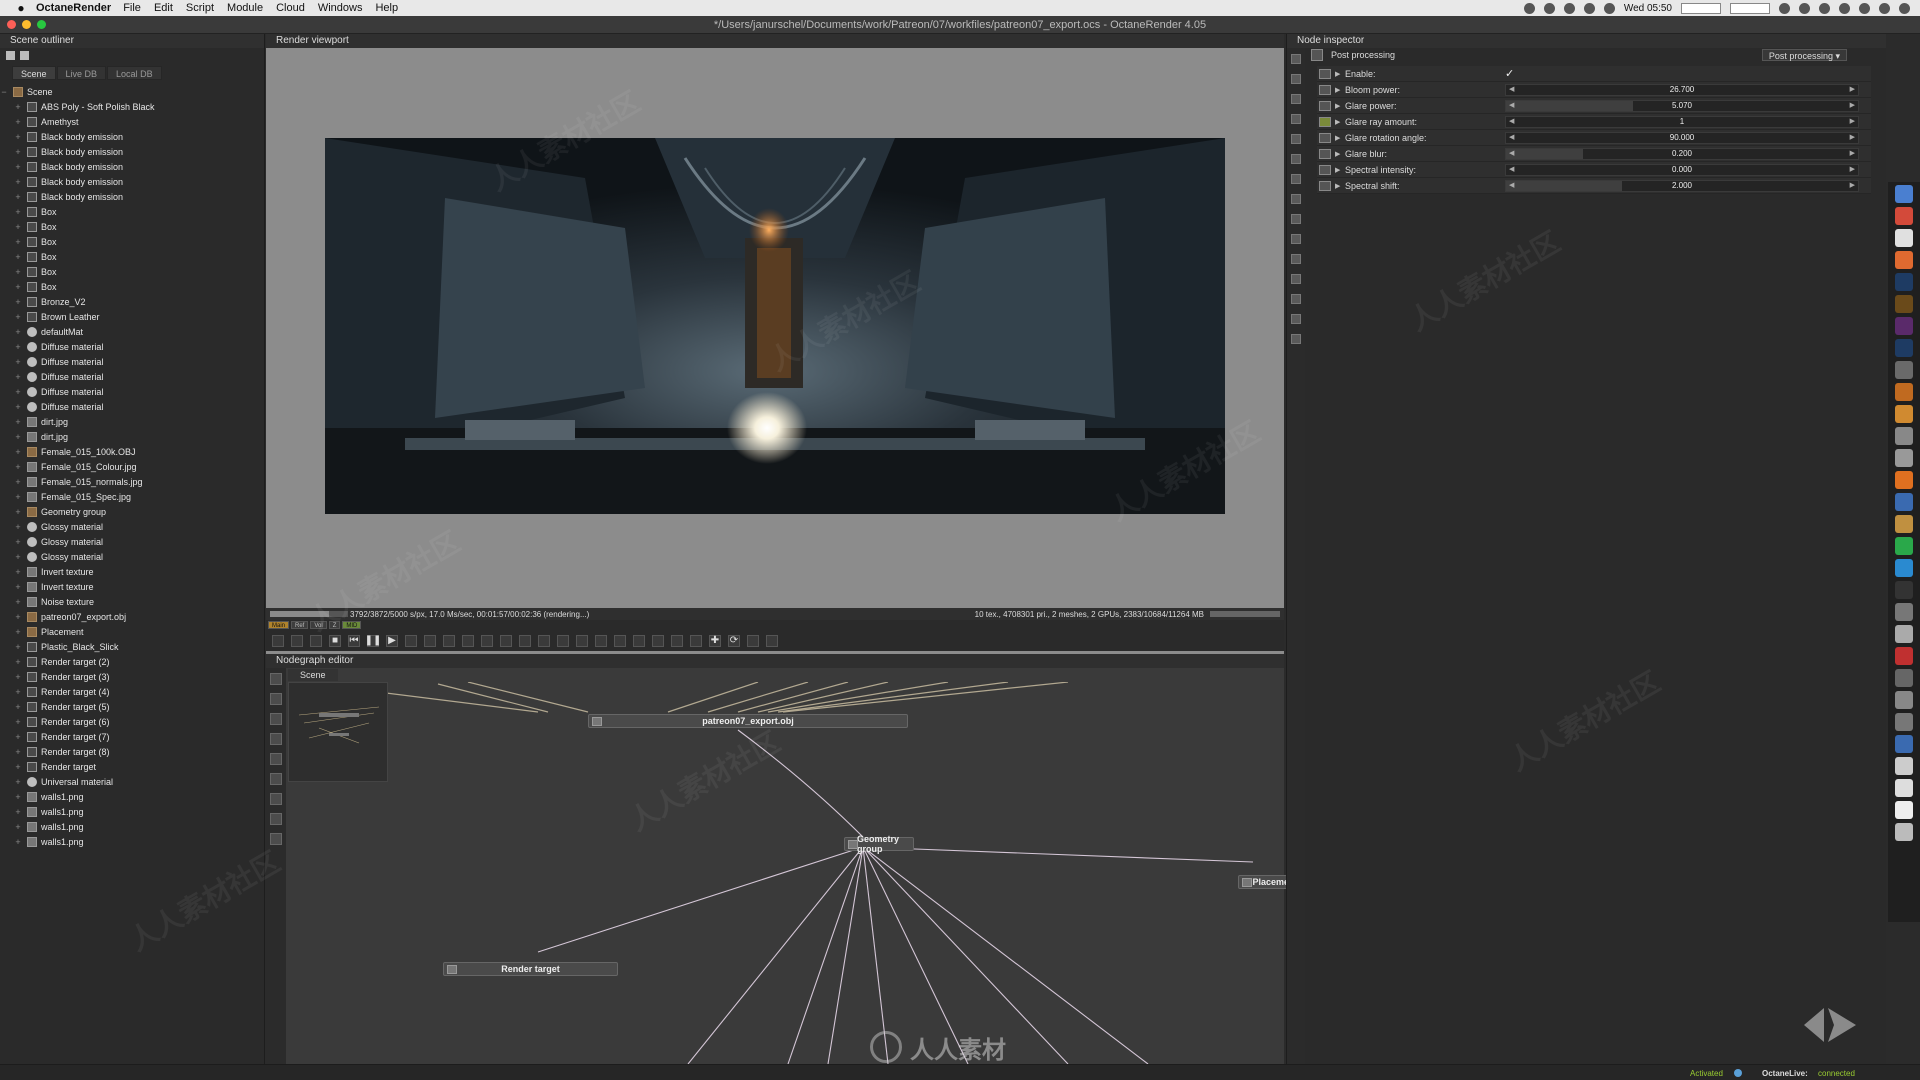 This screenshot has width=1920, height=1080. I want to click on tree-item: + ABS Poly - Soft Polish Black, so click(132, 106).